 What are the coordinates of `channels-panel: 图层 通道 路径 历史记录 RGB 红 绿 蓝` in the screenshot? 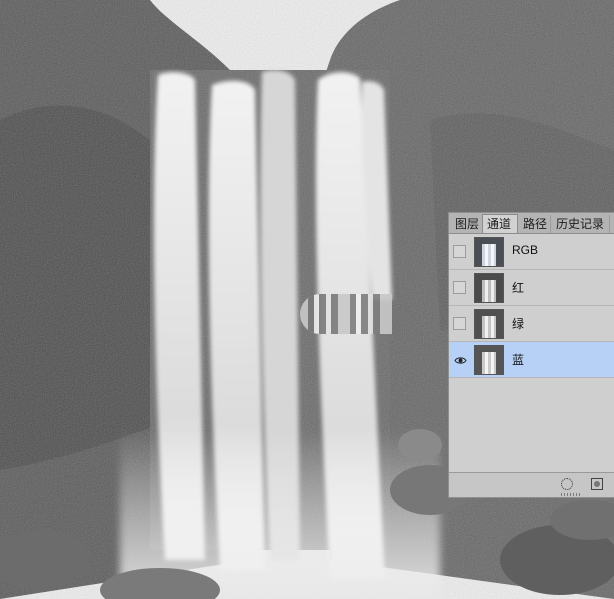 It's located at (531, 355).